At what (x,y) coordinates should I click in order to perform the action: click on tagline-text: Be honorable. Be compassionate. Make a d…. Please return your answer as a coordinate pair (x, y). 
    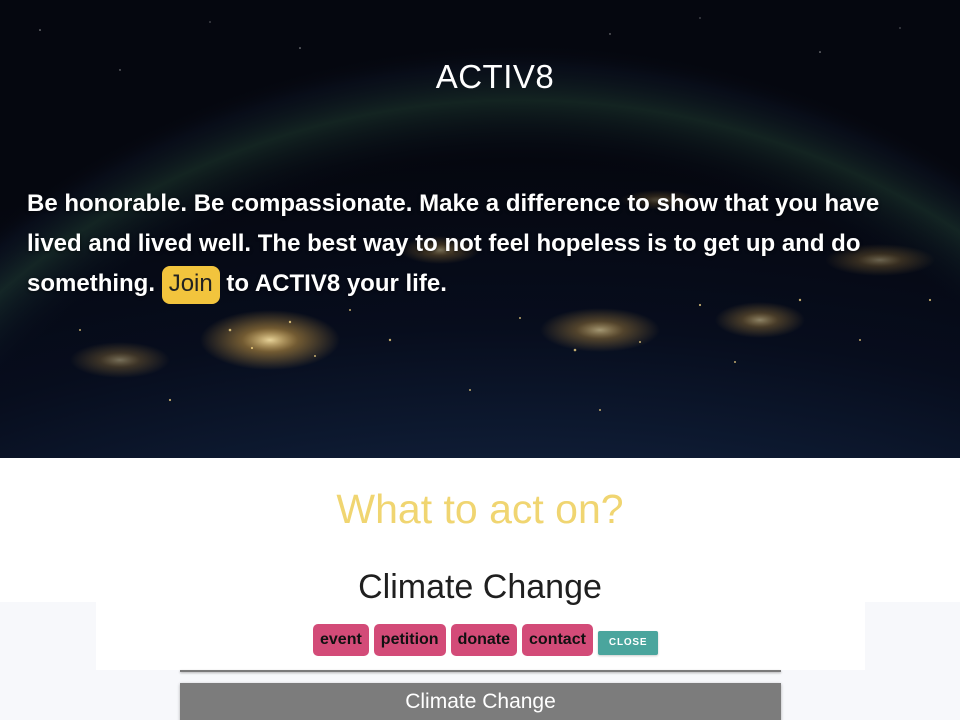
    Looking at the image, I should click on (453, 243).